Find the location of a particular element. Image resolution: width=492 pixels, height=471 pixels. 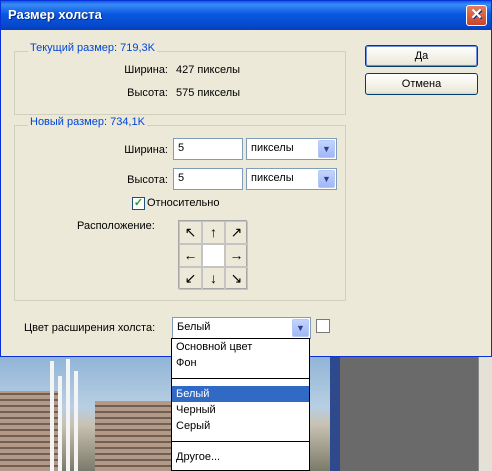

anchor-top-right-icon: ↗ is located at coordinates (236, 232).